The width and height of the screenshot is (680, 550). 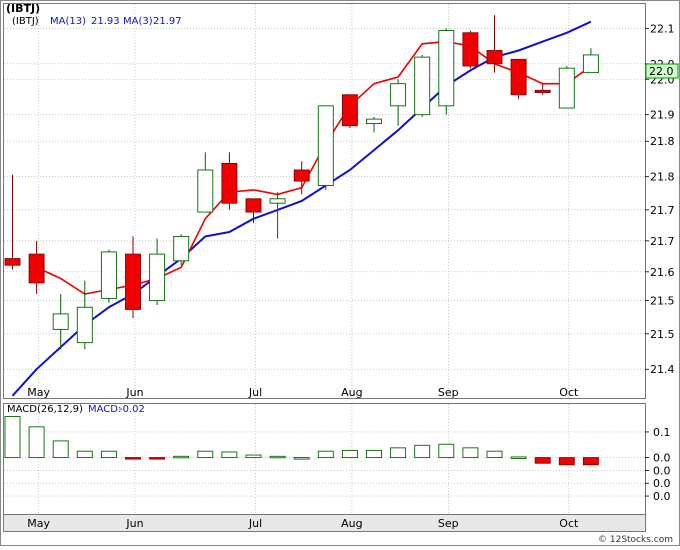 What do you see at coordinates (138, 21) in the screenshot?
I see `ma3-legend-label: MA(3)` at bounding box center [138, 21].